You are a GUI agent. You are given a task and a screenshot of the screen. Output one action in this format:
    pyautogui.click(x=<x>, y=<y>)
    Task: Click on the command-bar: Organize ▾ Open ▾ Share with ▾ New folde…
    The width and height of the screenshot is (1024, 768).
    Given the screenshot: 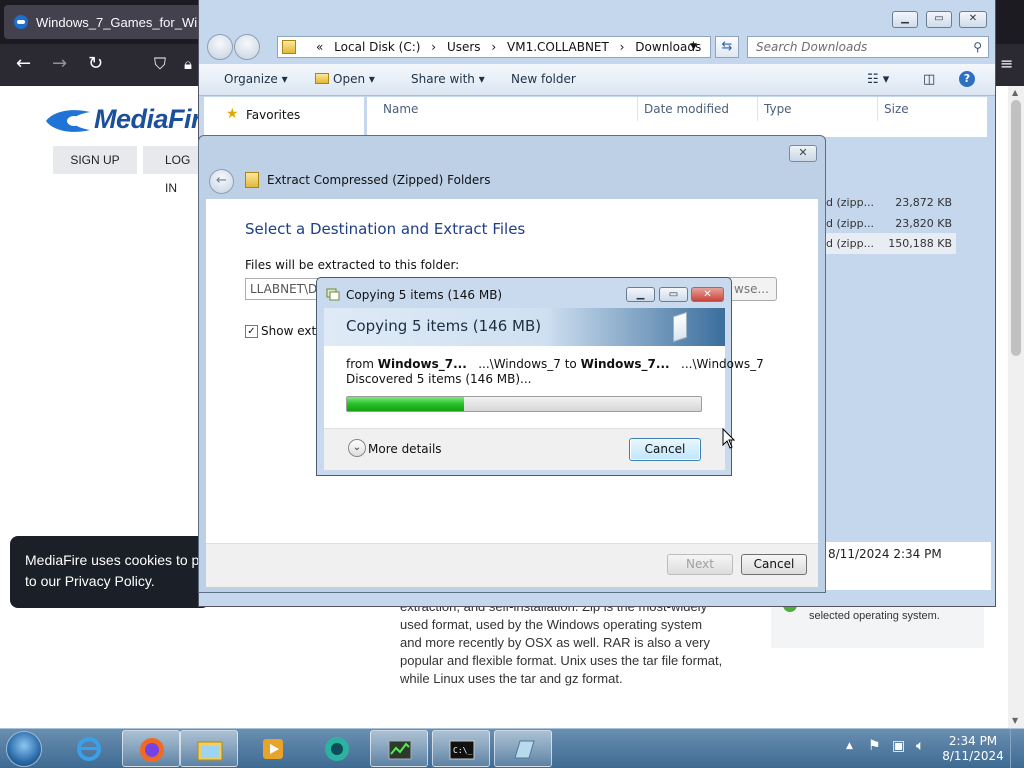 What is the action you would take?
    pyautogui.click(x=597, y=80)
    